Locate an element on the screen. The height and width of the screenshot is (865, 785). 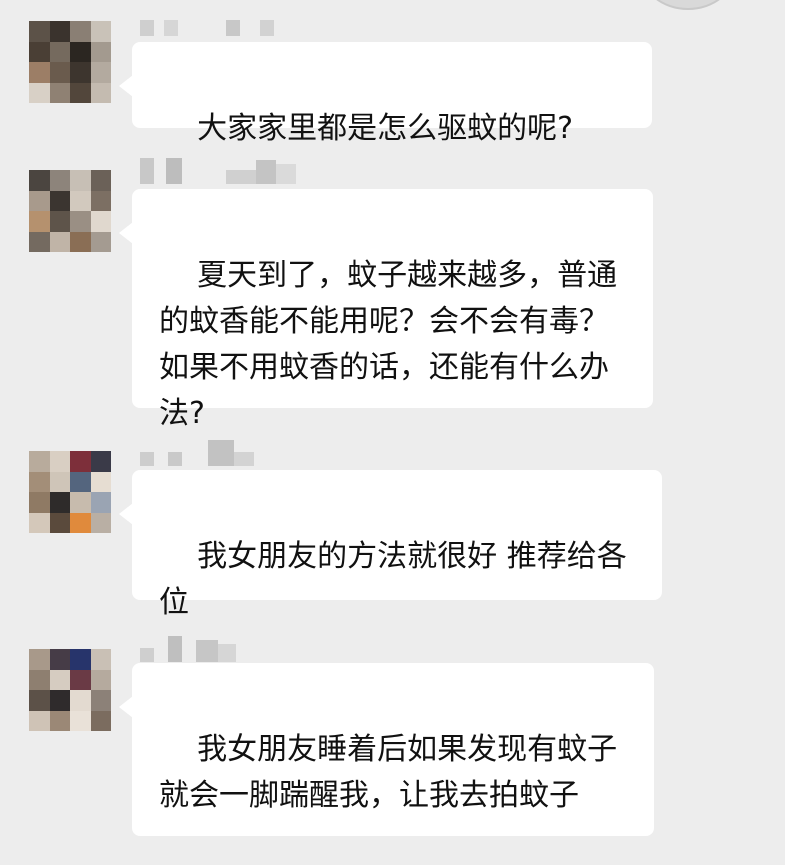
message-bubble: 我女朋友的方法就很好 推荐给各位 is located at coordinates (390, 545).